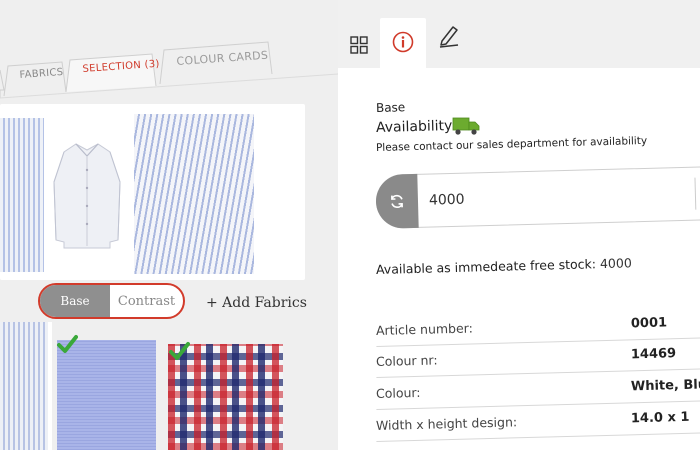 This screenshot has height=450, width=700. Describe the element at coordinates (169, 70) in the screenshot. I see `tab-outline` at that location.